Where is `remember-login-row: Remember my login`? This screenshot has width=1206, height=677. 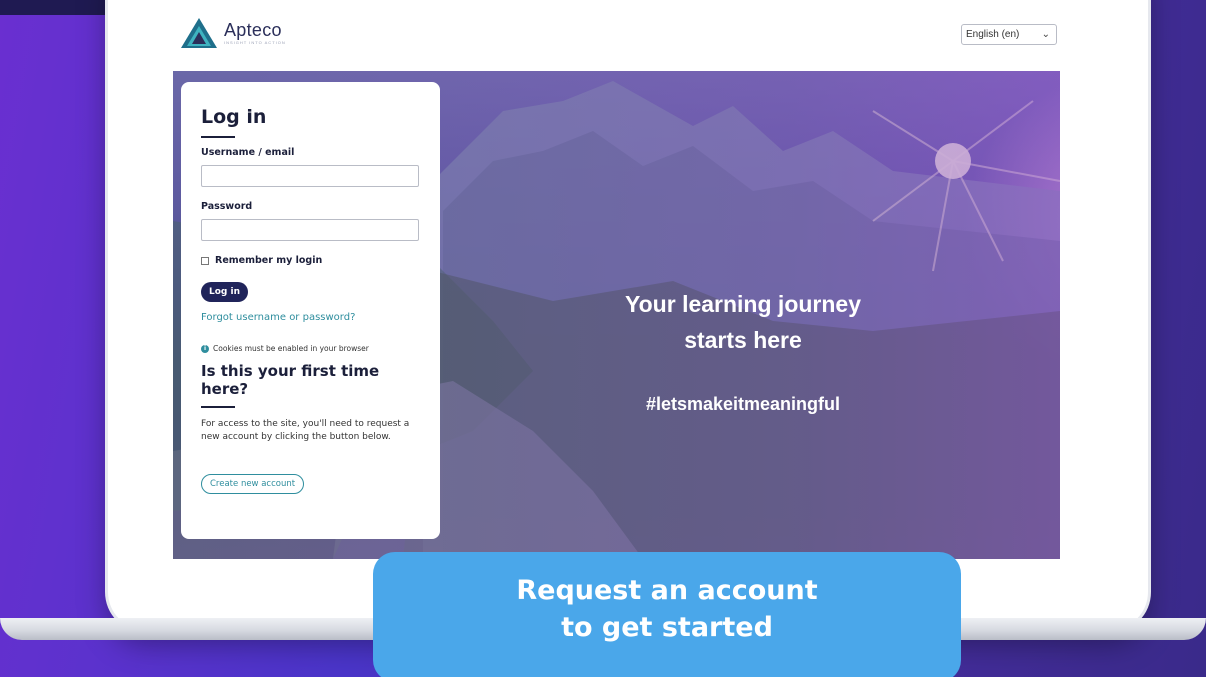 remember-login-row: Remember my login is located at coordinates (310, 260).